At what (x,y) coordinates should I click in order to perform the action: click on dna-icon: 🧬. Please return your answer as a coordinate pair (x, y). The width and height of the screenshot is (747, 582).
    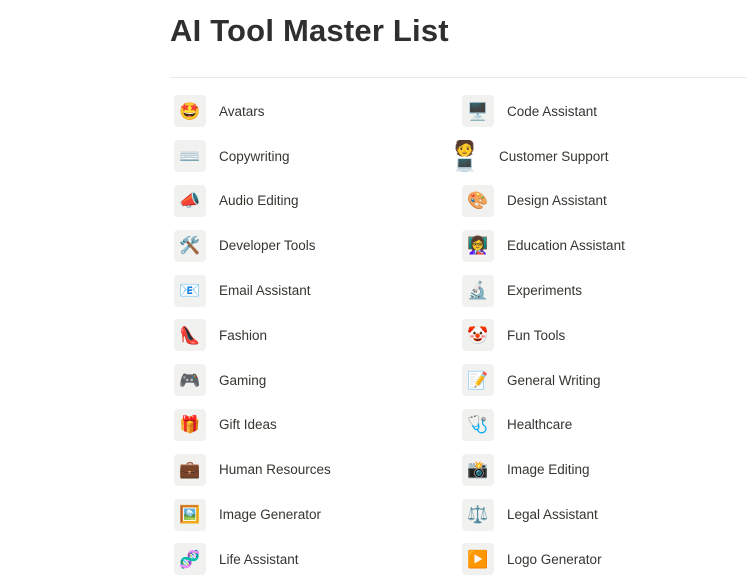
    Looking at the image, I should click on (190, 559).